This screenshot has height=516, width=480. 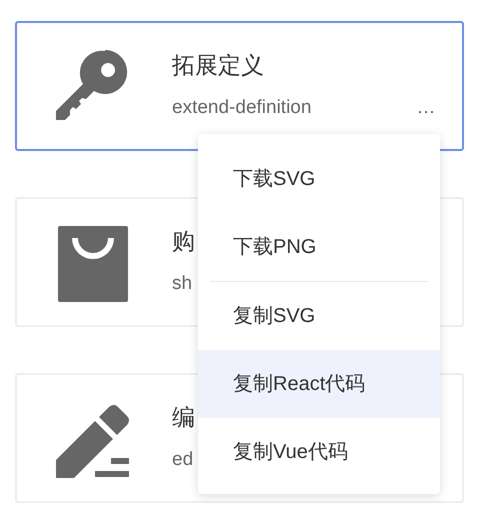 What do you see at coordinates (242, 107) in the screenshot?
I see `icon-name: extend-definition` at bounding box center [242, 107].